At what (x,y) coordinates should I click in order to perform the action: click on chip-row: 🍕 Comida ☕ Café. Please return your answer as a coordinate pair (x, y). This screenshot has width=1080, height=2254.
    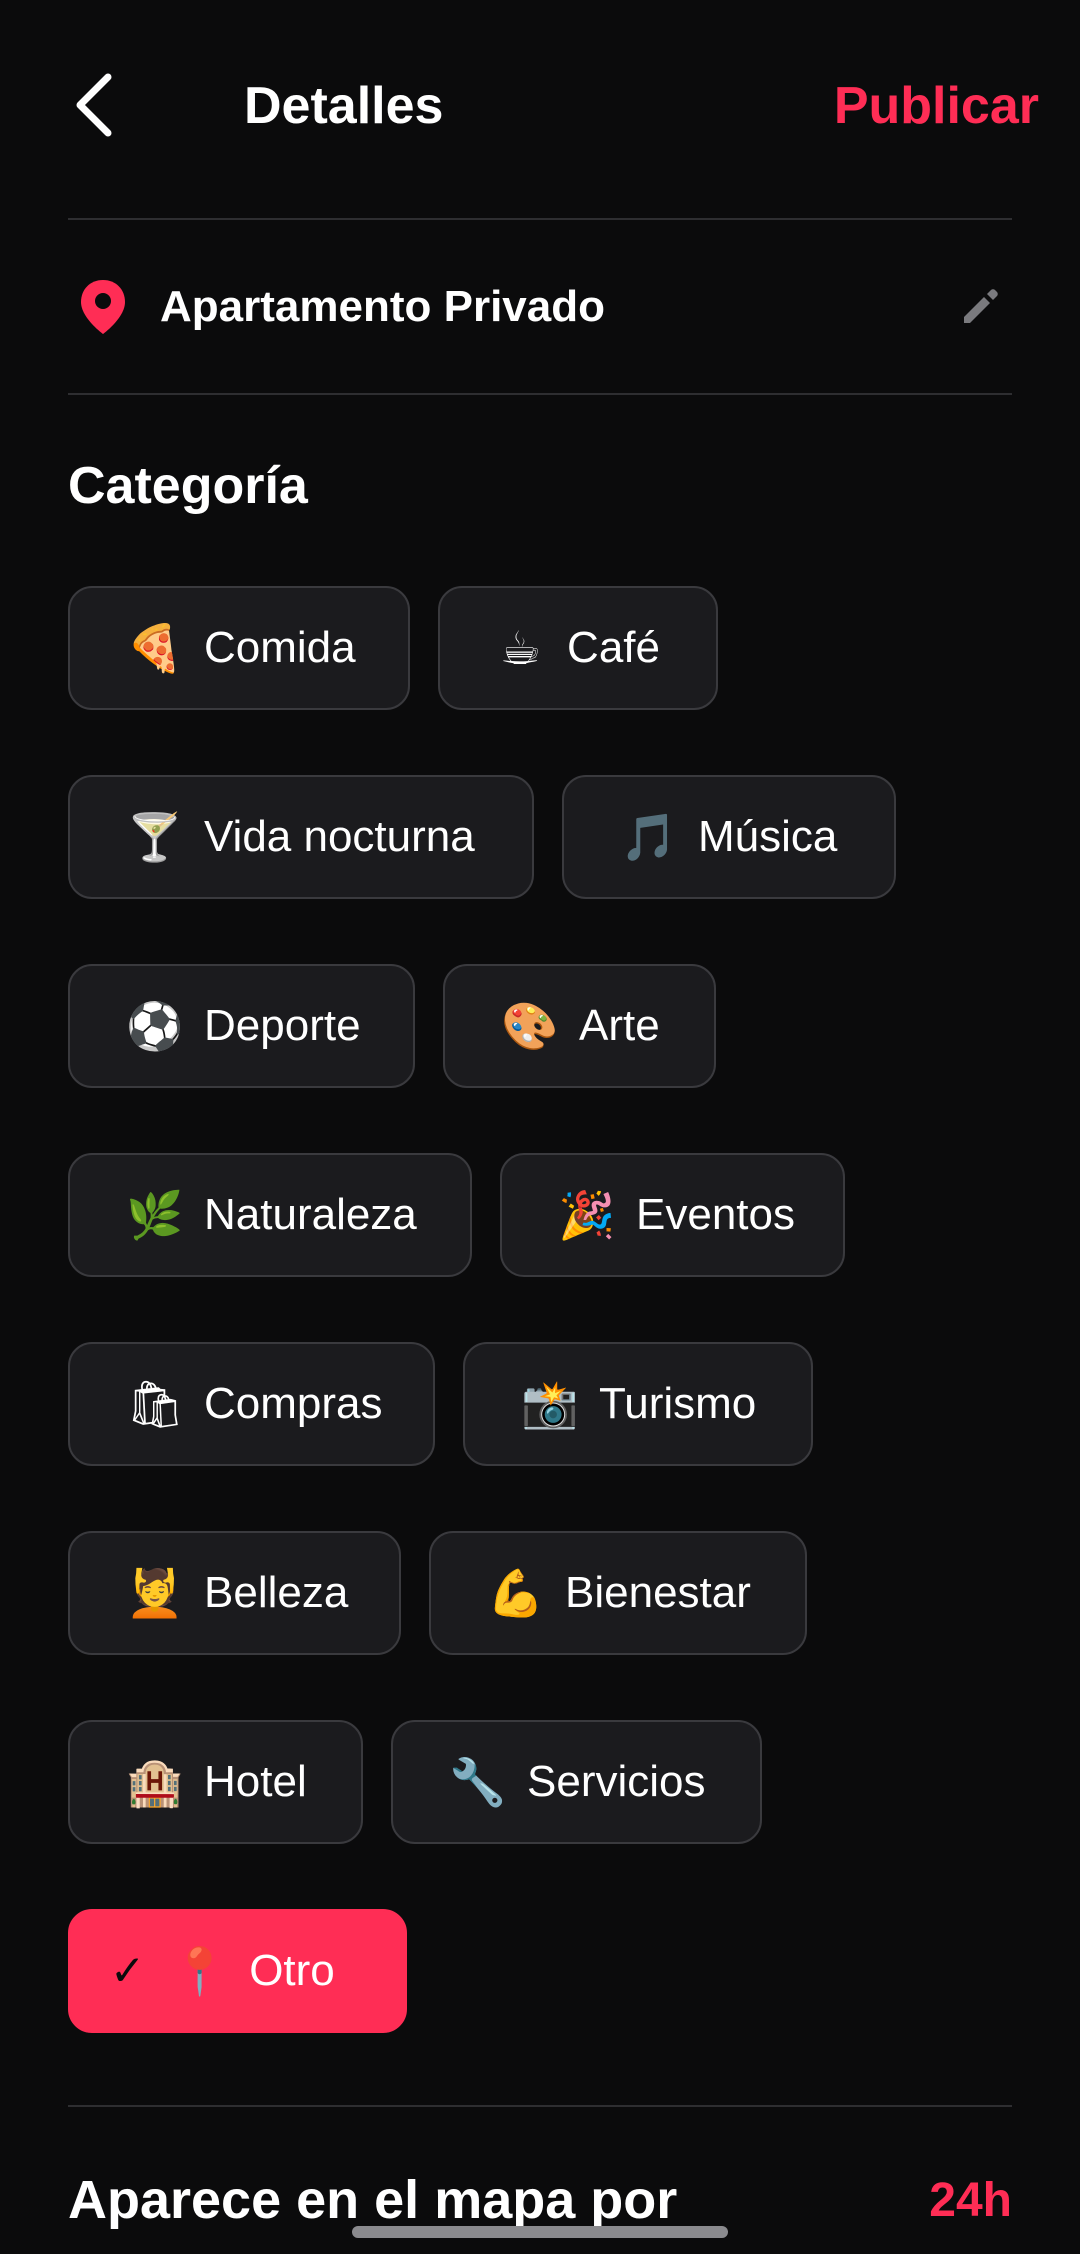
    Looking at the image, I should click on (393, 648).